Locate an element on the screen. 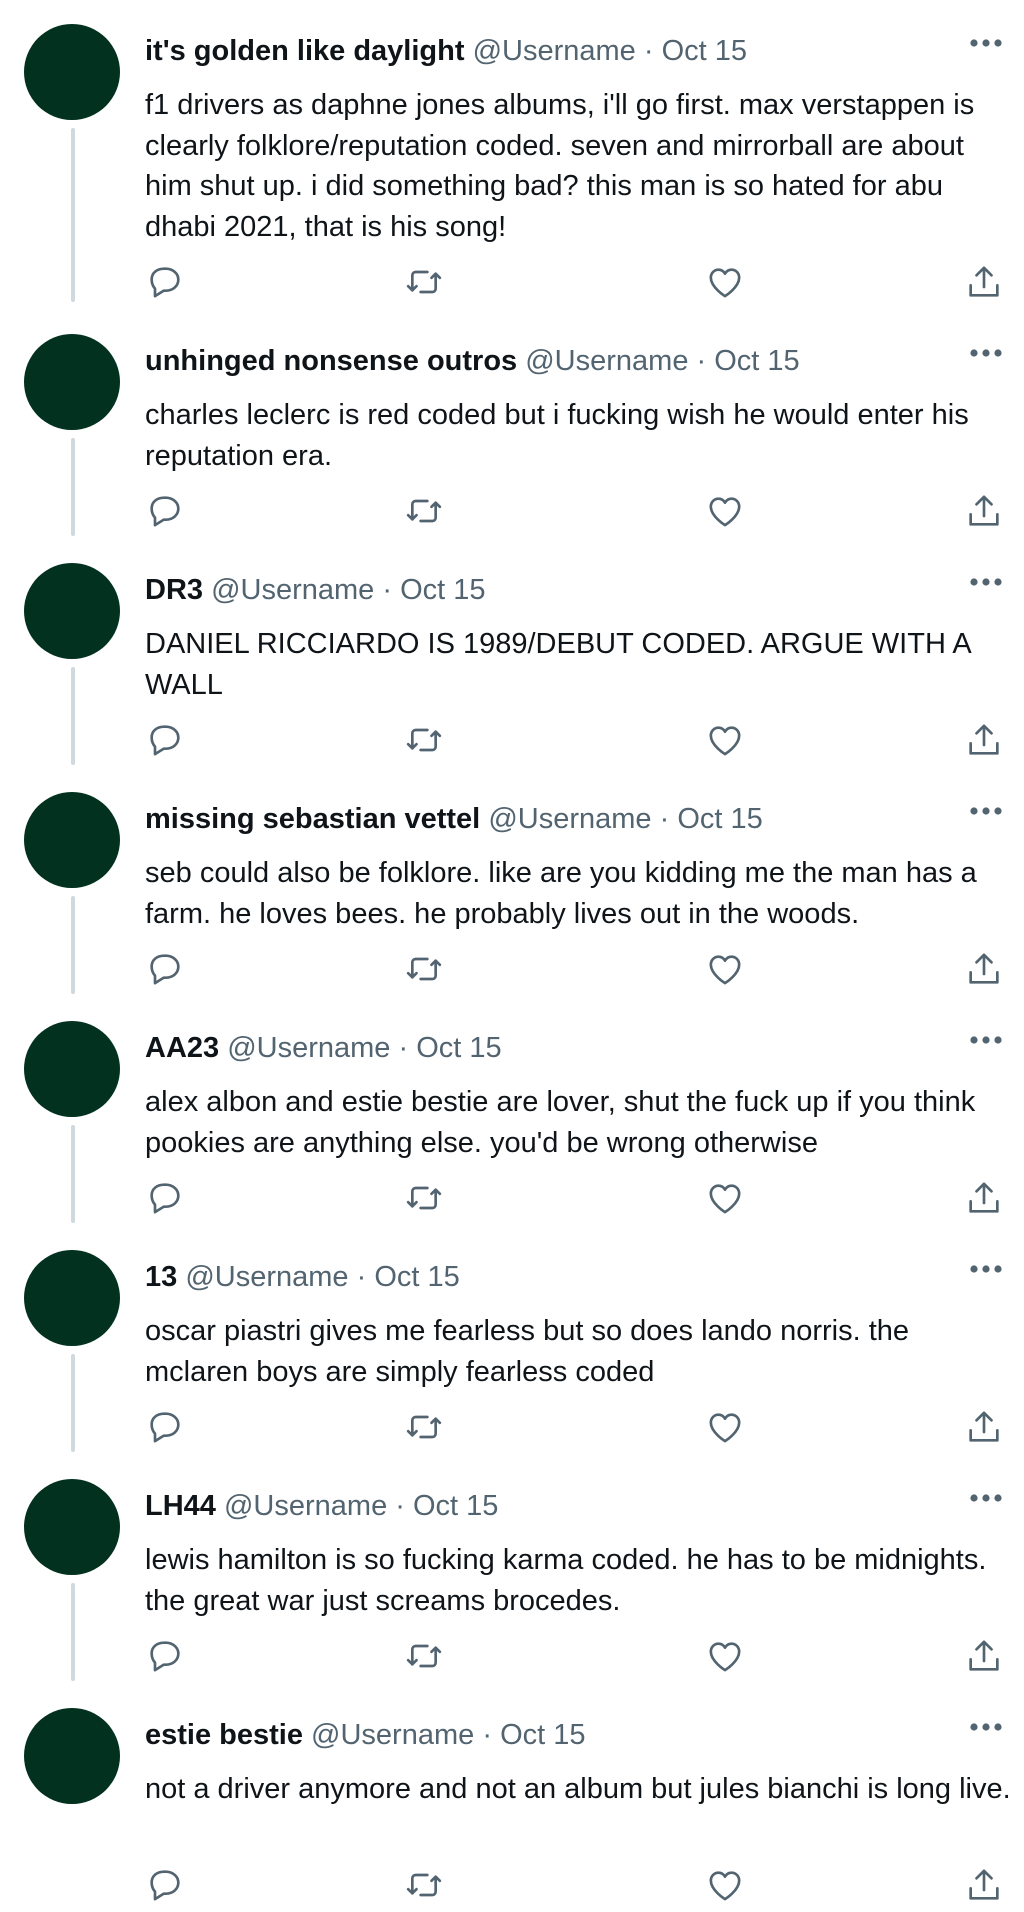 The height and width of the screenshot is (1912, 1024). display-name: LH44 is located at coordinates (180, 1506).